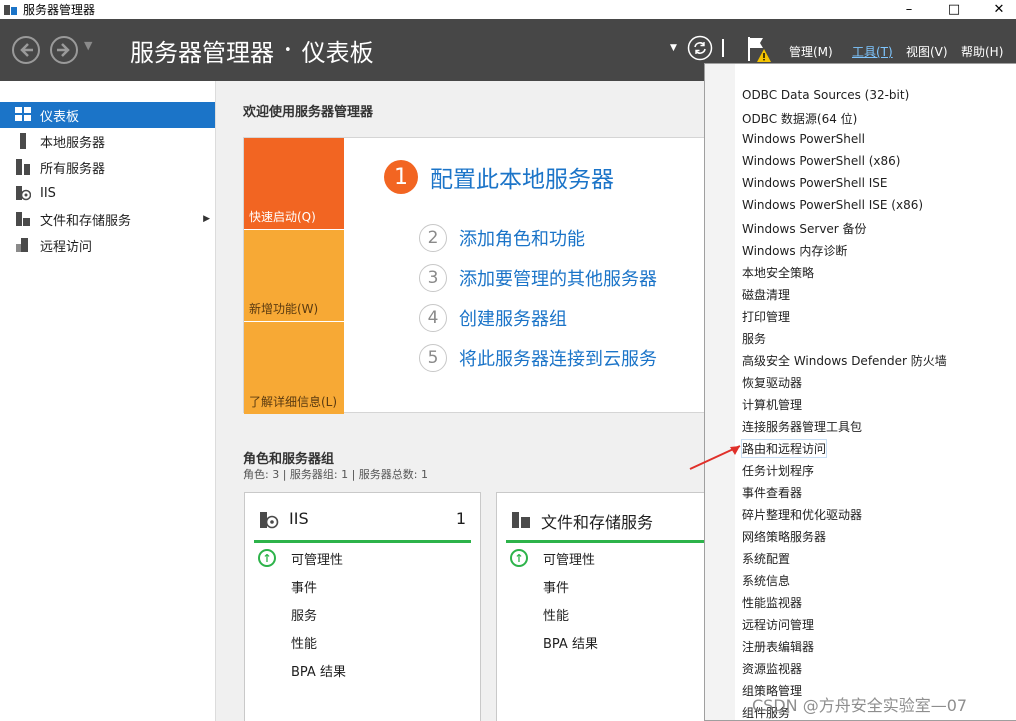  I want to click on notifications-flag-button, so click(760, 48).